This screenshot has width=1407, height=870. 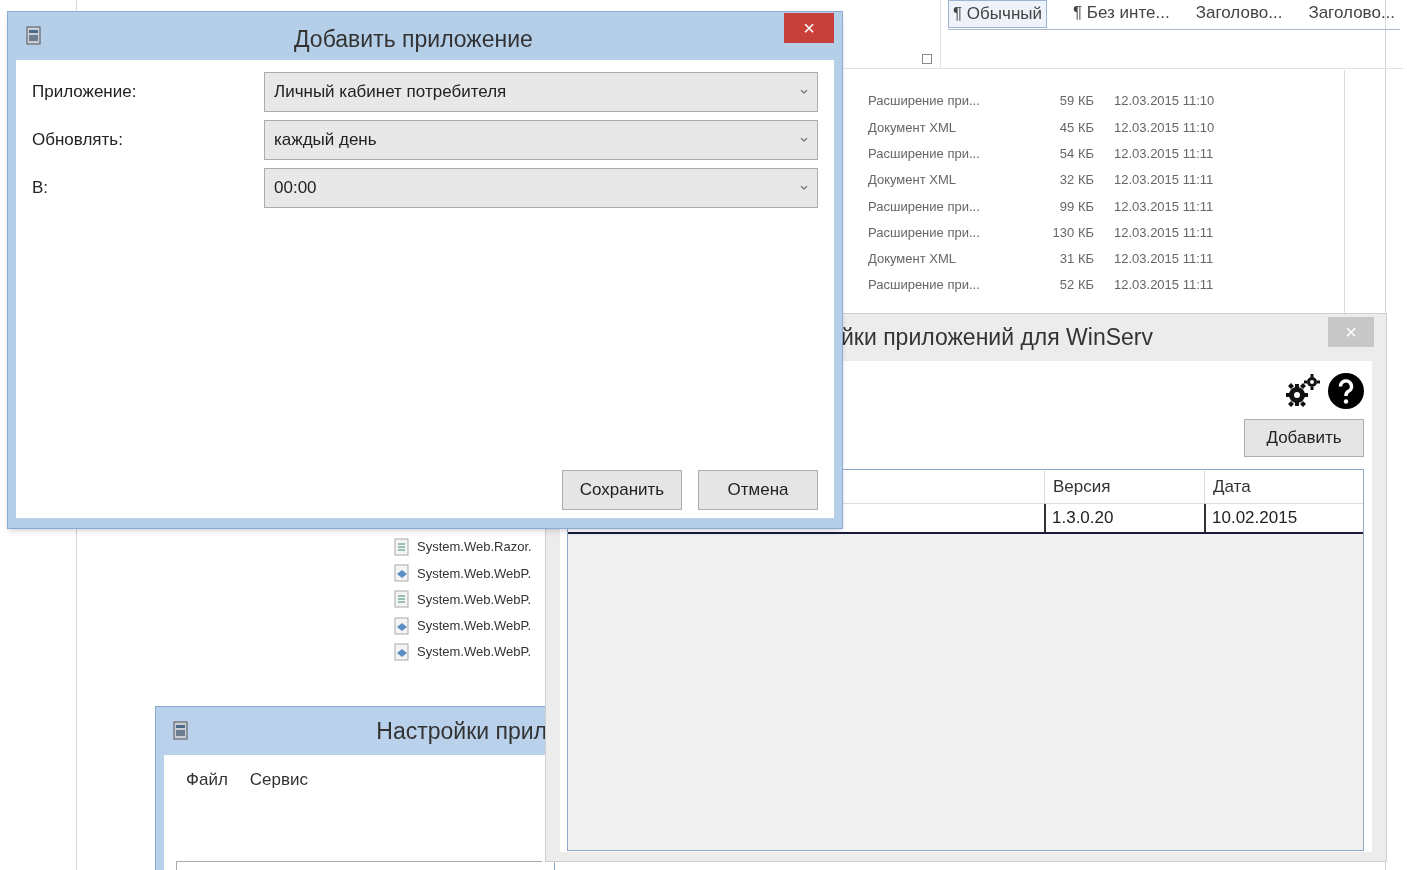 What do you see at coordinates (1283, 518) in the screenshot?
I see `table-cell: 10.02.2015` at bounding box center [1283, 518].